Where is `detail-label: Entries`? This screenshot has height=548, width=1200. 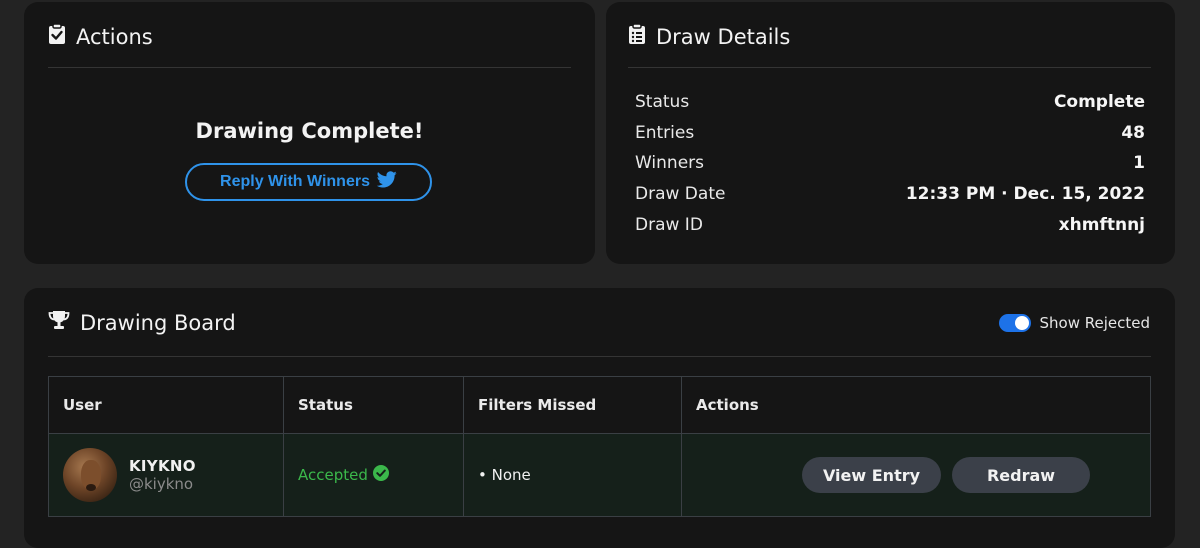
detail-label: Entries is located at coordinates (665, 133).